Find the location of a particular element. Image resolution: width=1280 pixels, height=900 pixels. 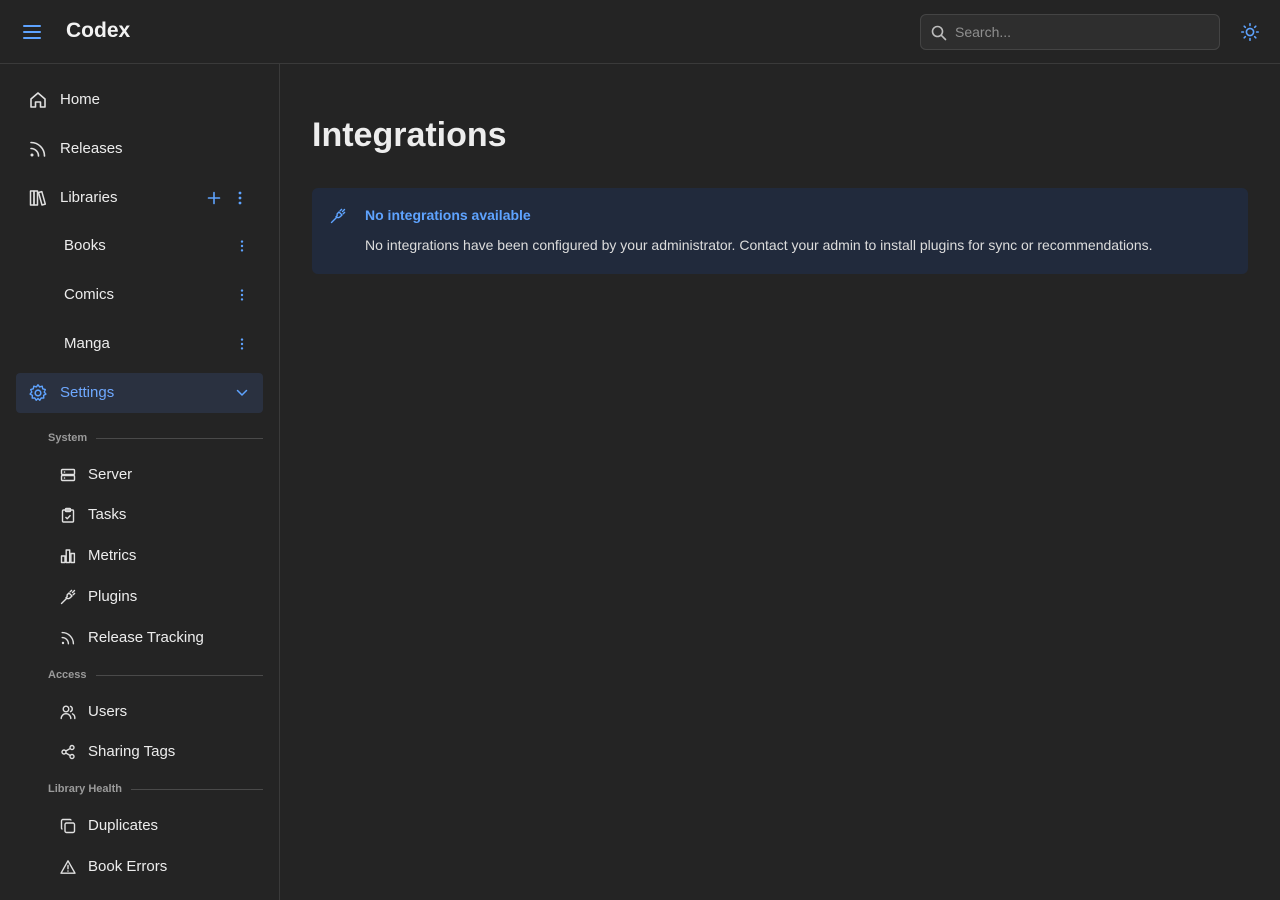

sidebar-library-item: Books is located at coordinates (139, 246).